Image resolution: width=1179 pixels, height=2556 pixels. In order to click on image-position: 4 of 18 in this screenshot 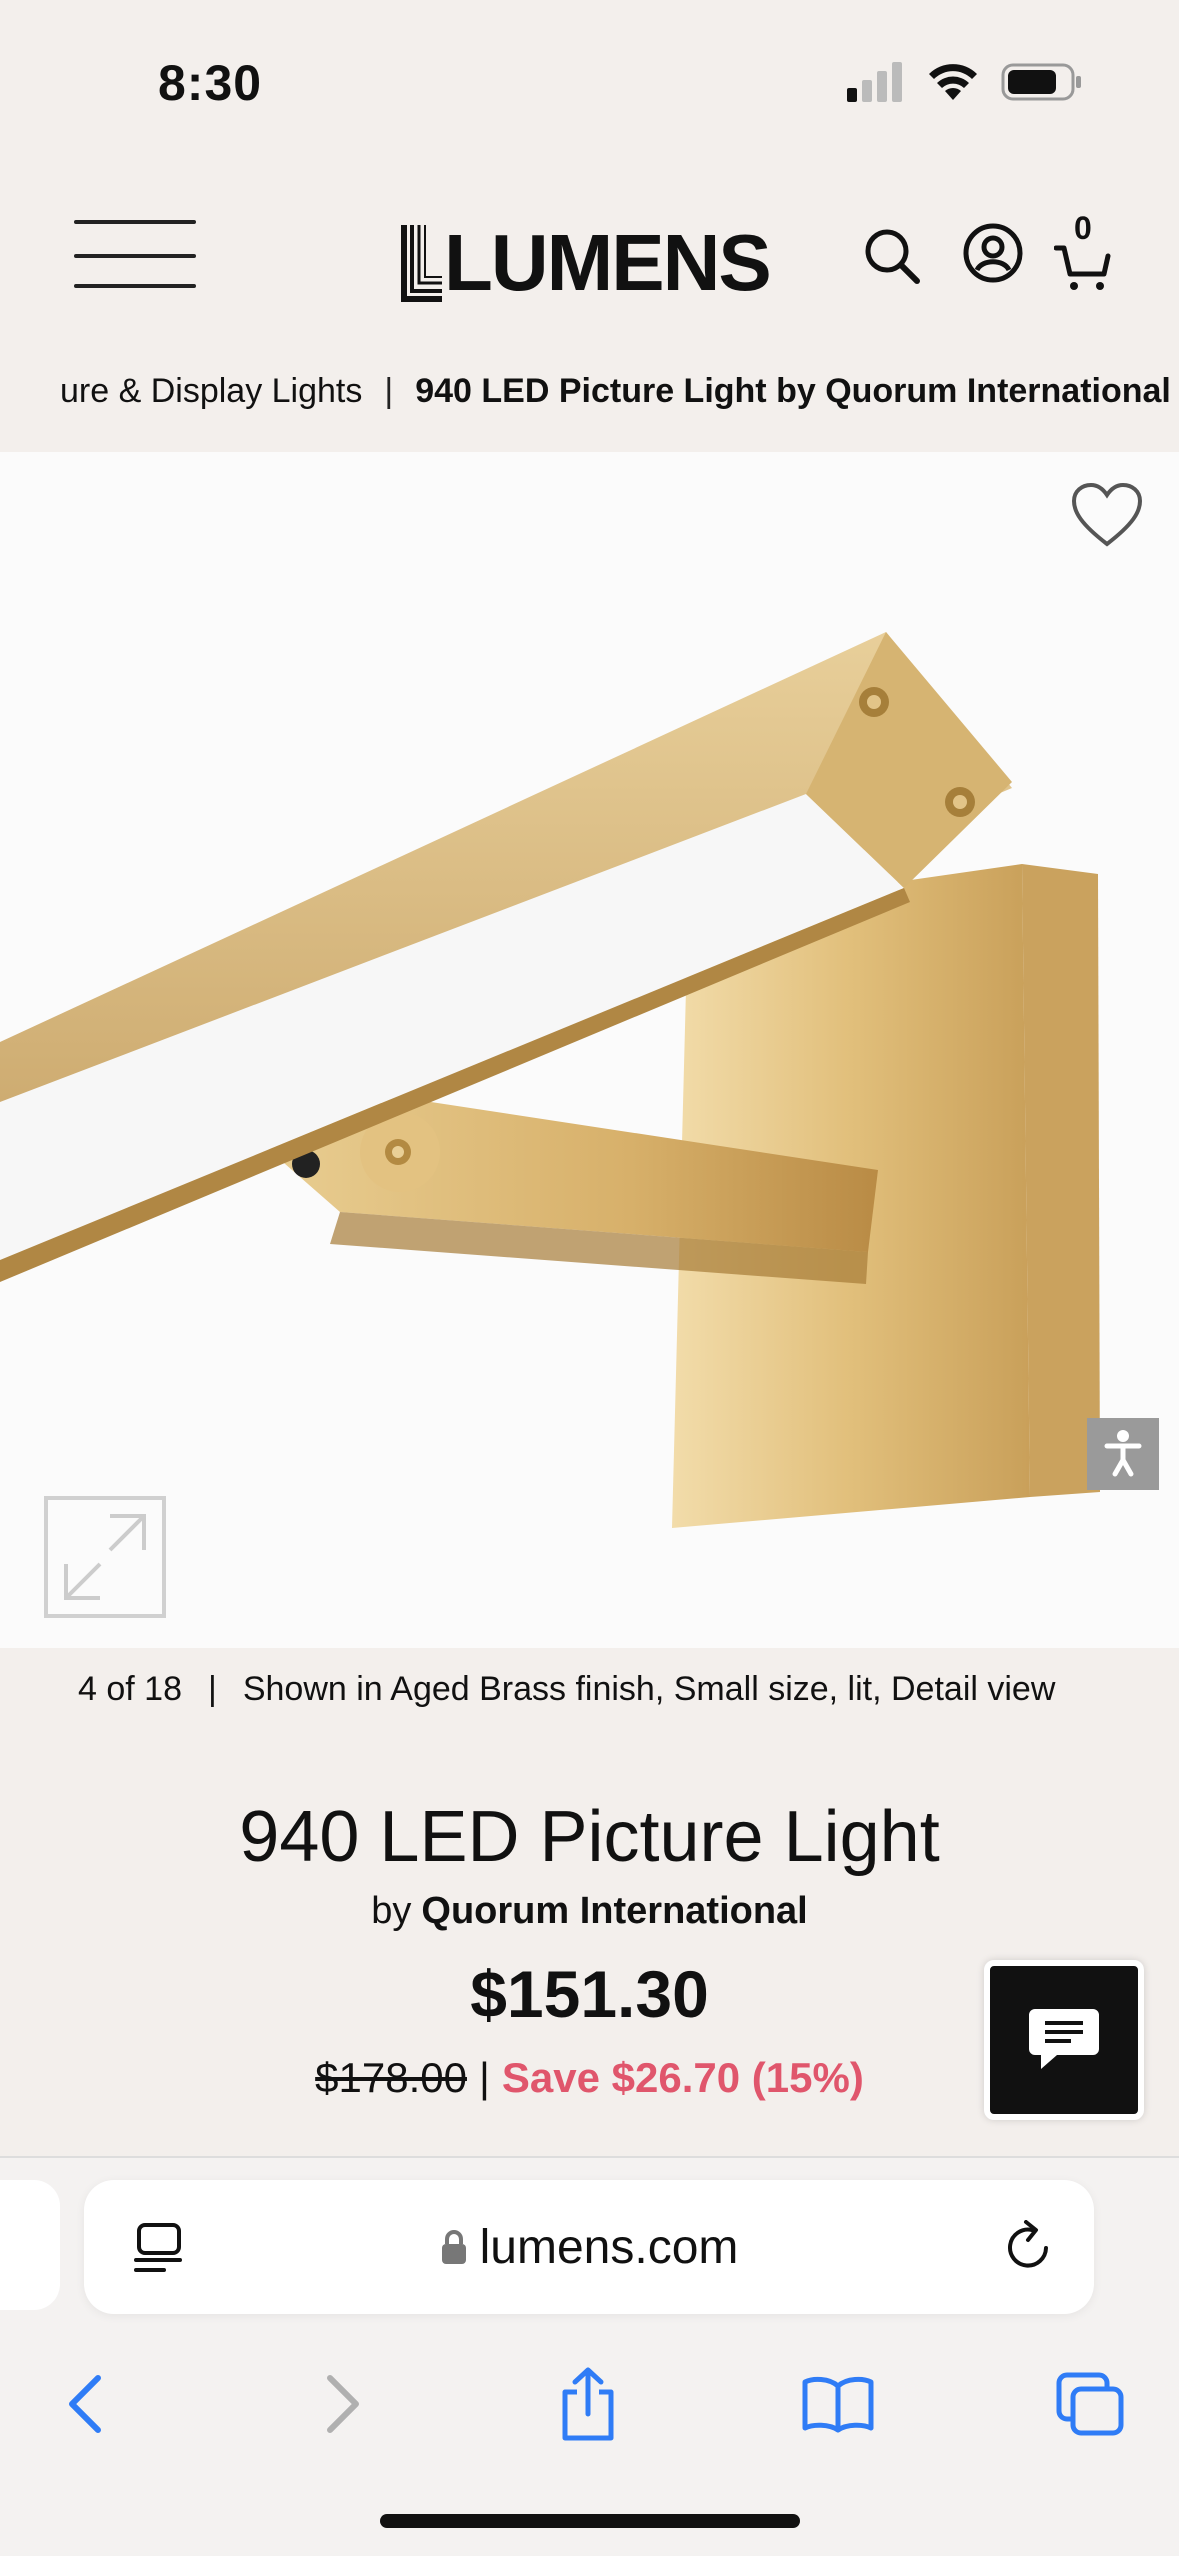, I will do `click(130, 1689)`.